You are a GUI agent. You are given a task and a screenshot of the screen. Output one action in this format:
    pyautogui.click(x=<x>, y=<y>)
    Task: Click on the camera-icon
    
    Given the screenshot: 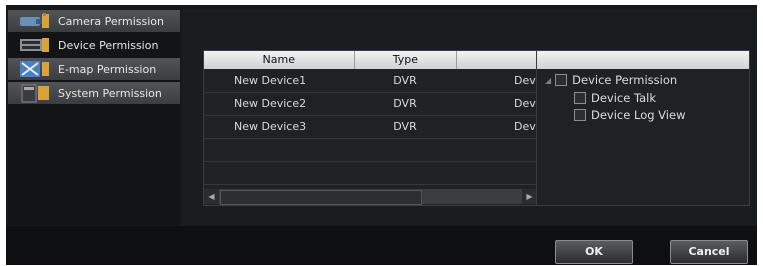 What is the action you would take?
    pyautogui.click(x=34, y=21)
    